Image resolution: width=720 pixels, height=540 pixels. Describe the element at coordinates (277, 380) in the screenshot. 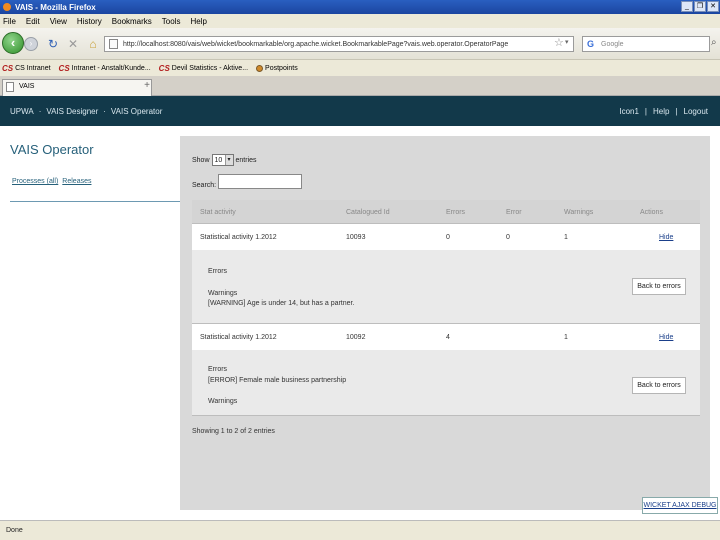

I see `detail-errors-text: [ERROR] Female male business partnership` at that location.